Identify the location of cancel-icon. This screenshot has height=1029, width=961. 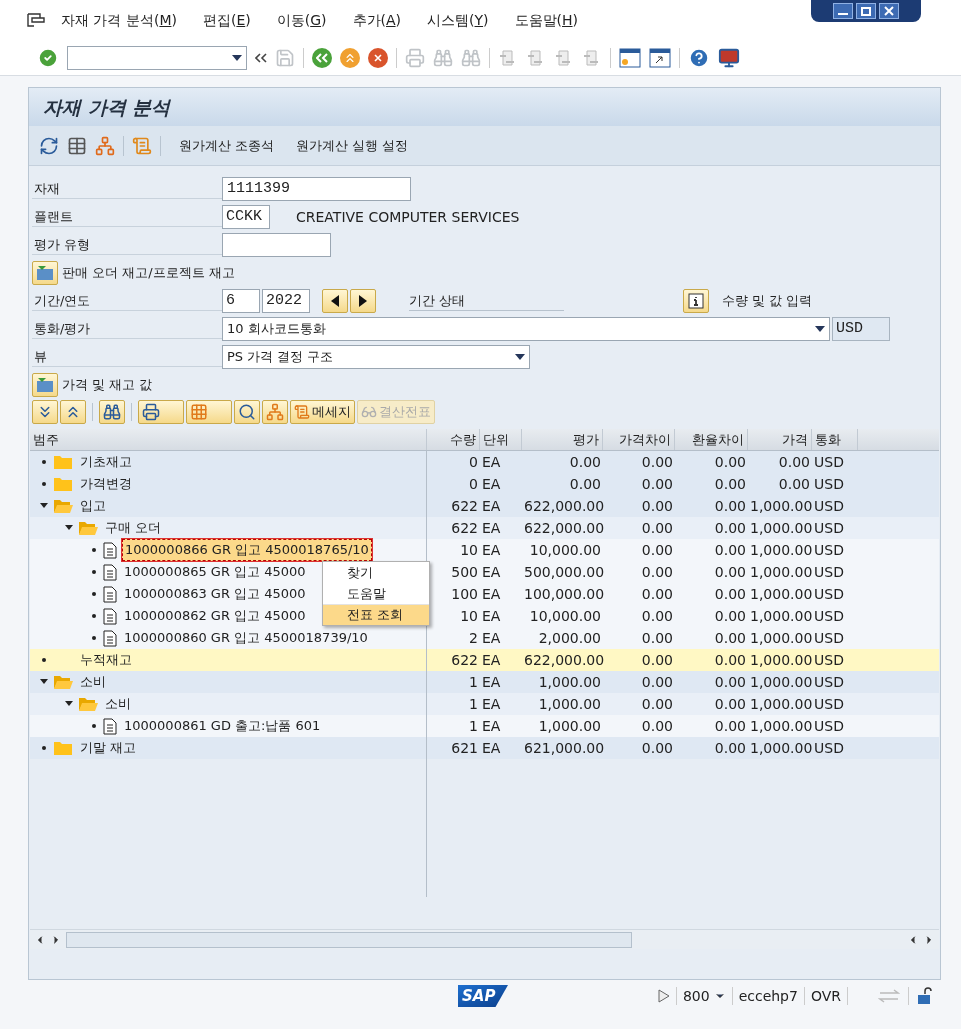
(378, 57).